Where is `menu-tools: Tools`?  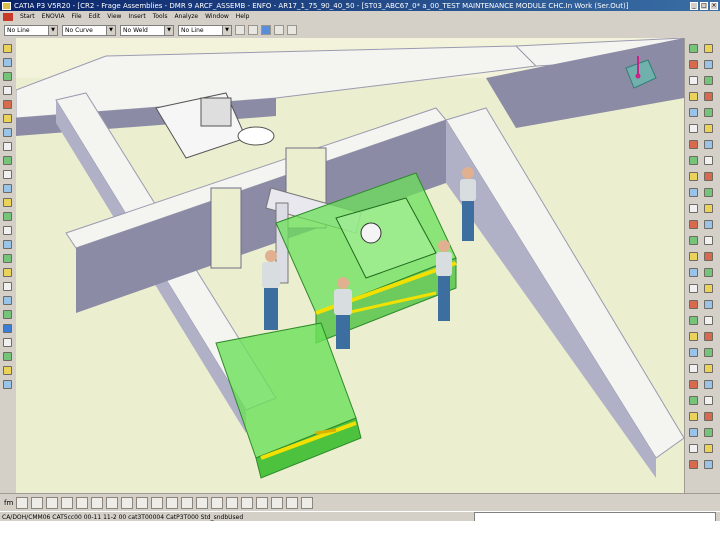
menu-tools: Tools is located at coordinates (160, 16).